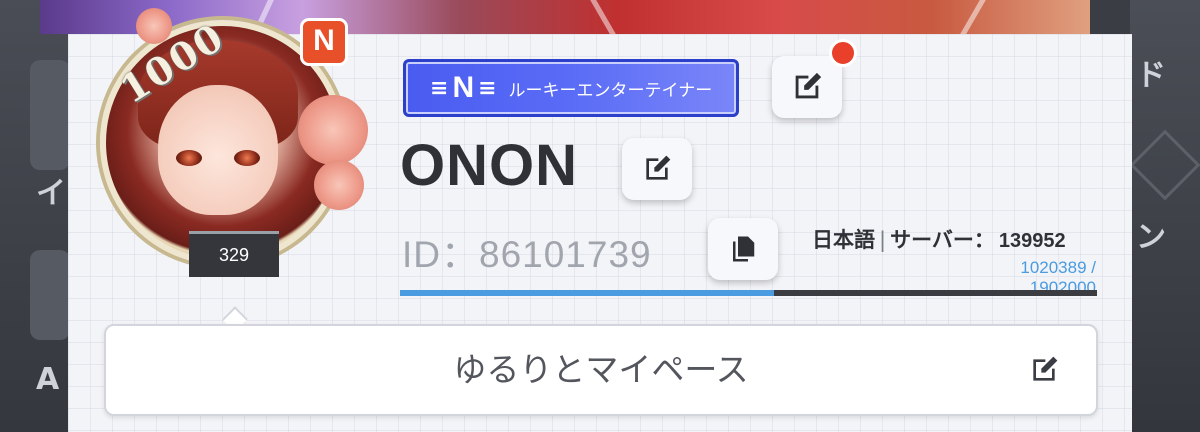  I want to click on exp-progress-bar, so click(748, 293).